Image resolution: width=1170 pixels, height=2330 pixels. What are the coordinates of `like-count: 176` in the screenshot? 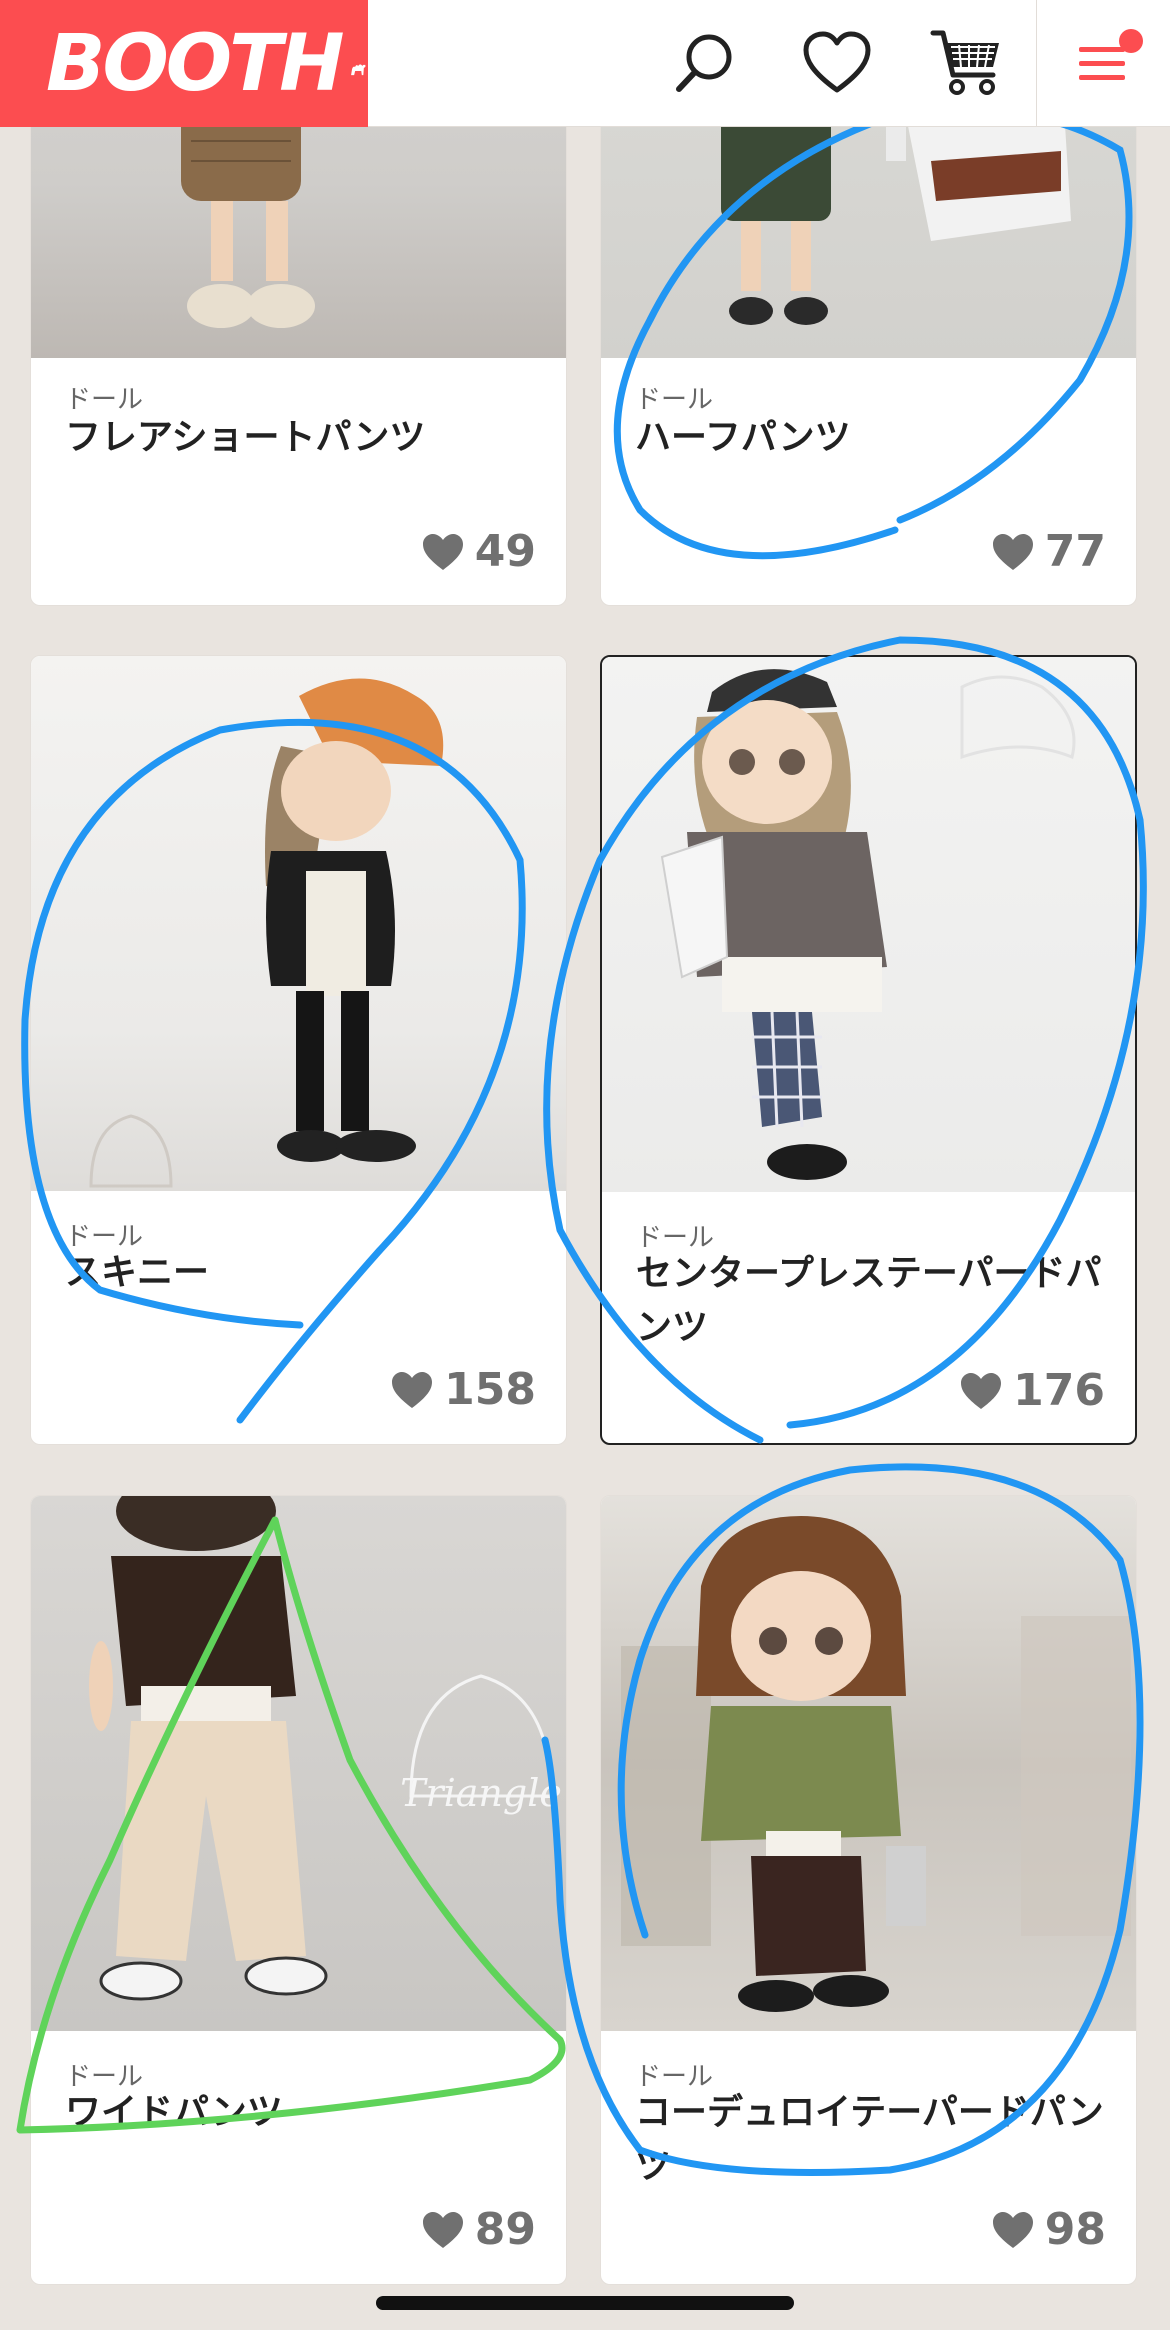 It's located at (1032, 1390).